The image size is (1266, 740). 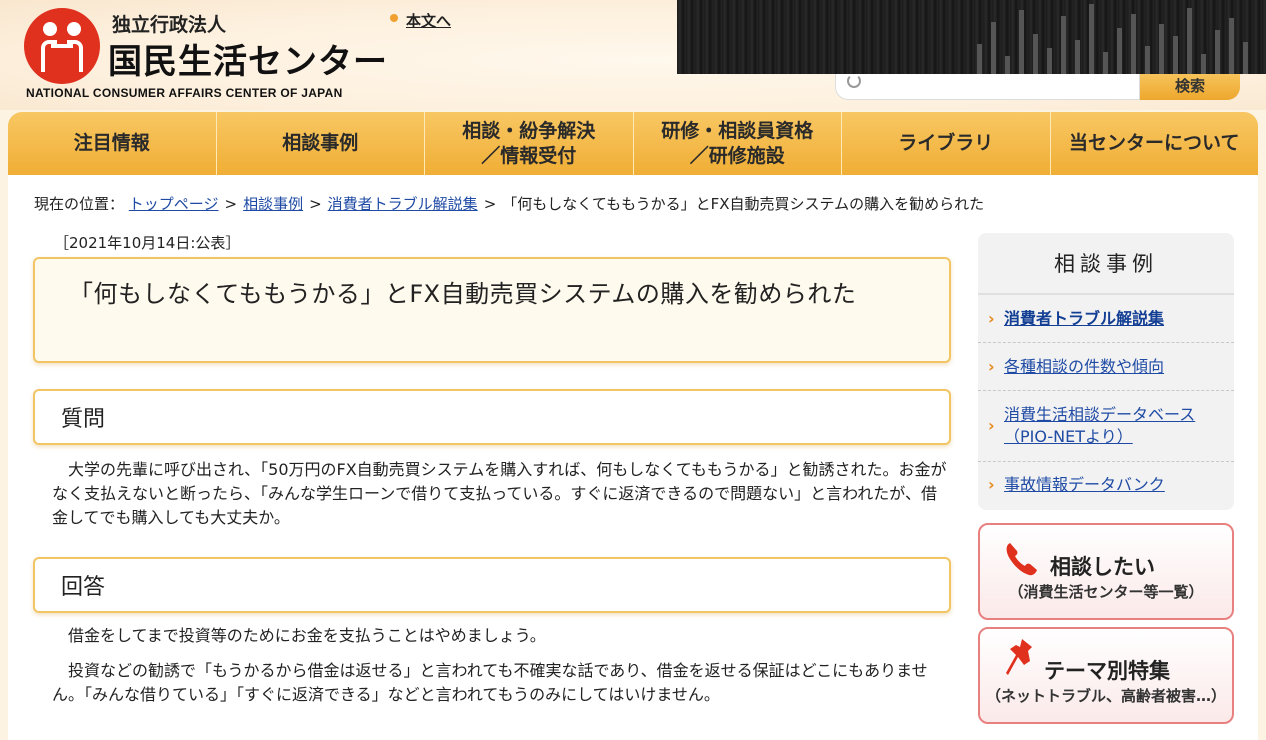 I want to click on nav-item-cases: 相談事例, so click(x=321, y=143).